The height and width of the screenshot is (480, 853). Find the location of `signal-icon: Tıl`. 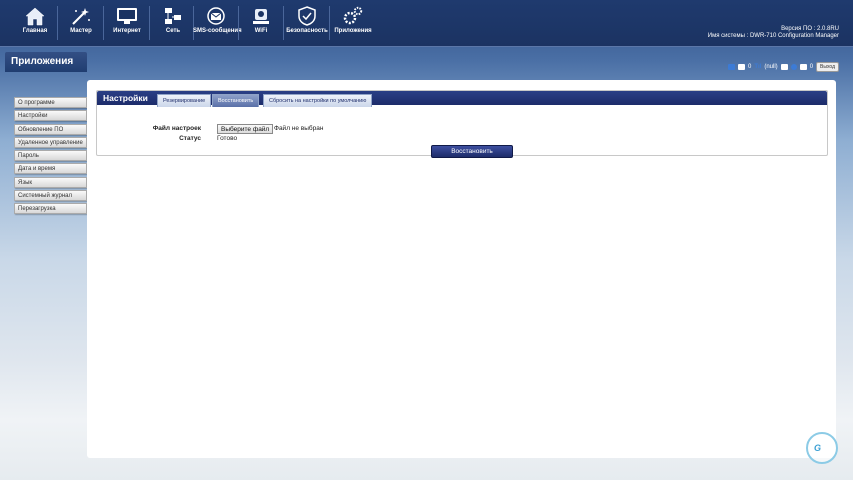

signal-icon: Tıl is located at coordinates (758, 67).